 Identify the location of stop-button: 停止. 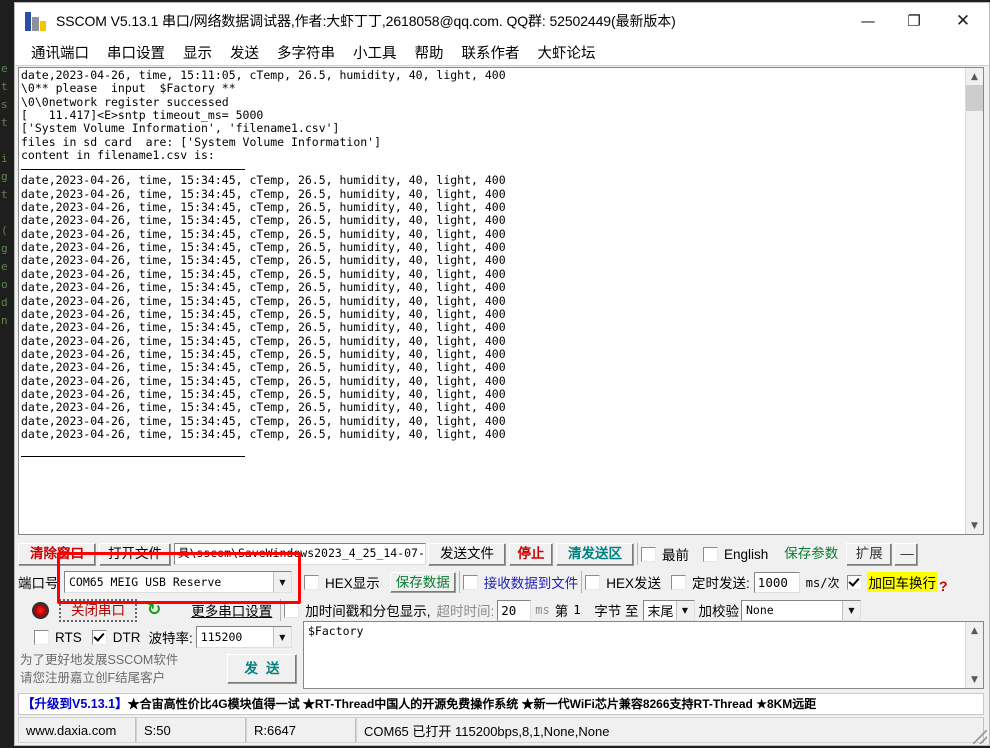
(531, 554).